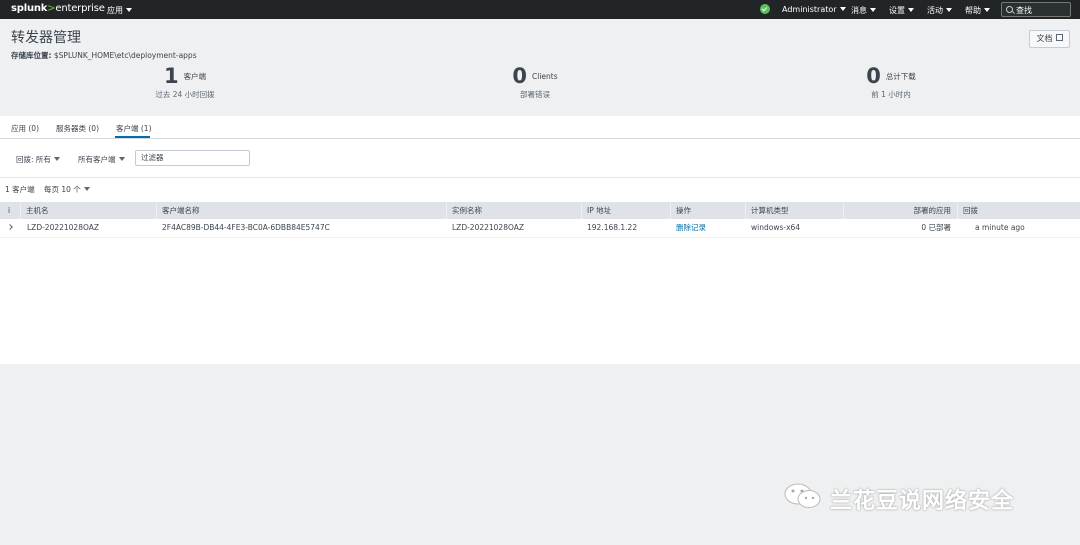 This screenshot has height=545, width=1080. I want to click on col-deployed-apps: 部署的应用, so click(900, 210).